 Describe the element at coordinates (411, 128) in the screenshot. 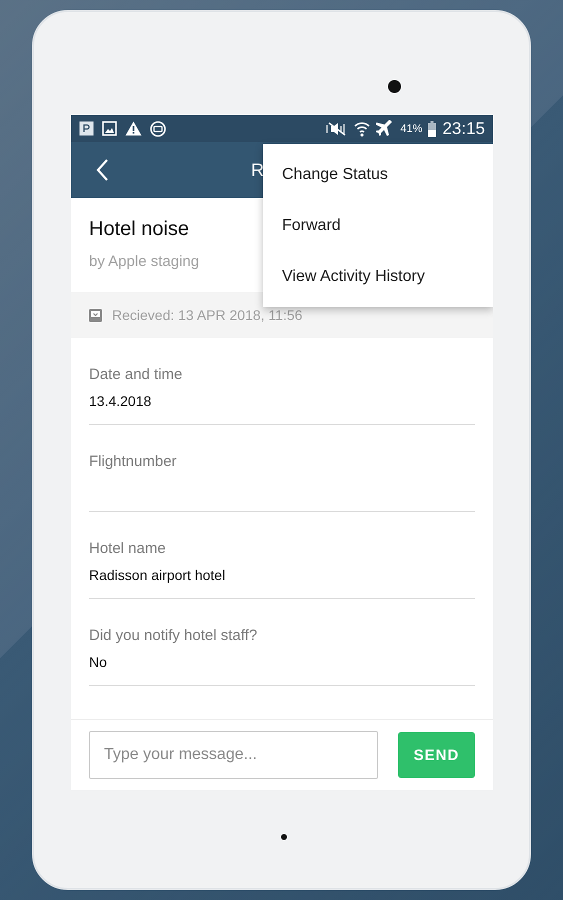

I see `battery-percent: 41%` at that location.